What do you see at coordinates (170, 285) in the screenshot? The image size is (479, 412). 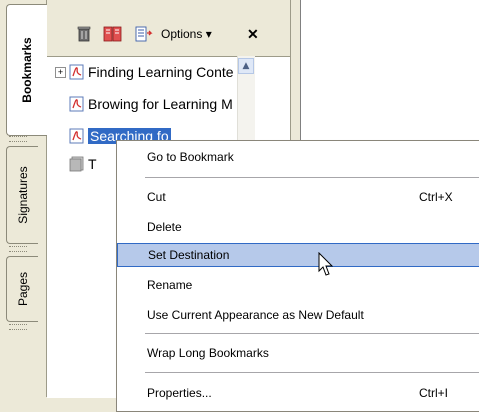 I see `menu-item-label: Rename` at bounding box center [170, 285].